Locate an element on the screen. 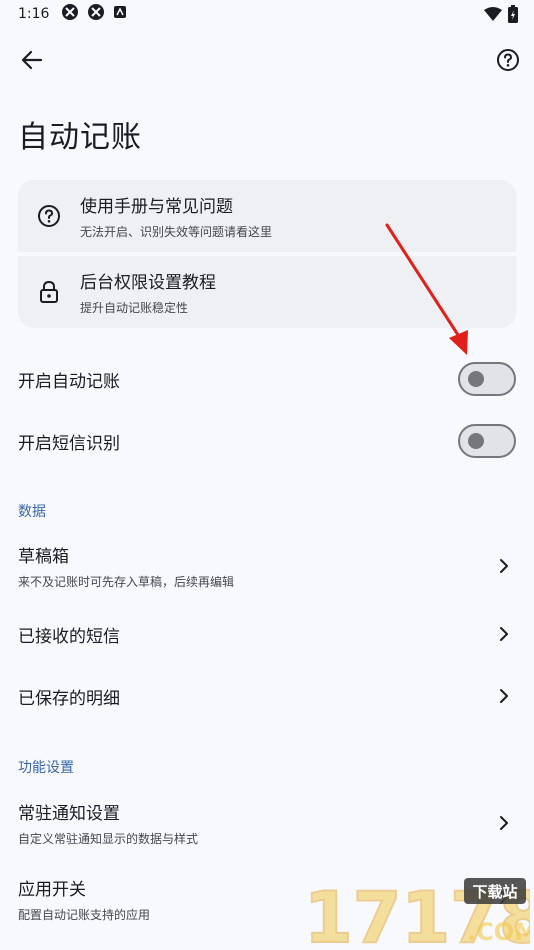 The width and height of the screenshot is (534, 950). watermark-badge: 下载站 is located at coordinates (494, 892).